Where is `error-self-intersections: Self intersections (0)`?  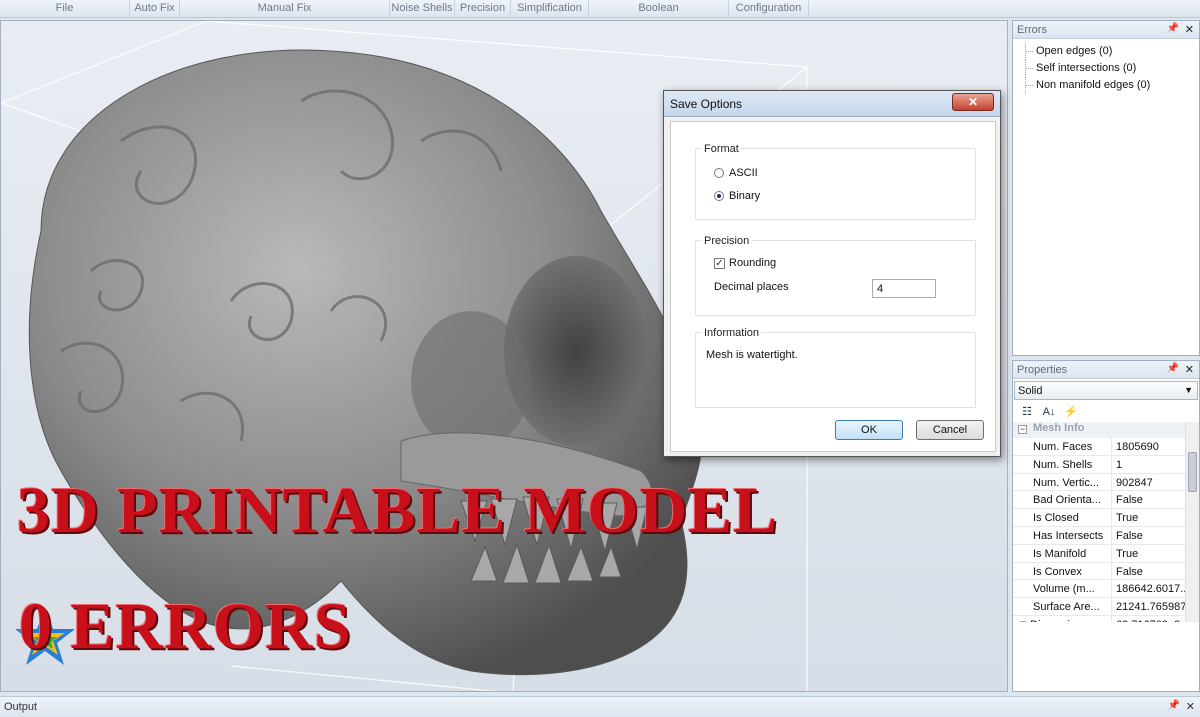
error-self-intersections: Self intersections (0) is located at coordinates (1110, 68).